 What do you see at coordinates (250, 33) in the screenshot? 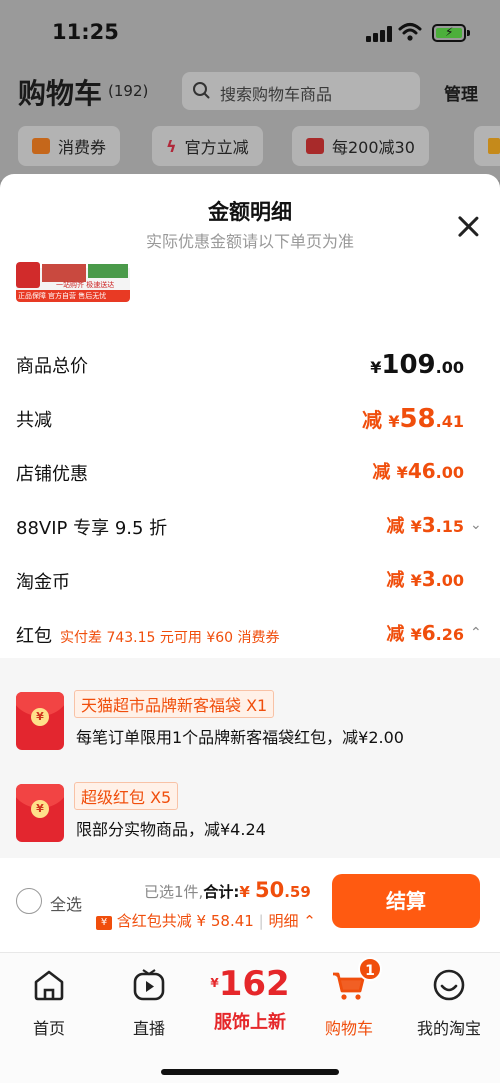
I see `status-bar: 11:25 ⚡` at bounding box center [250, 33].